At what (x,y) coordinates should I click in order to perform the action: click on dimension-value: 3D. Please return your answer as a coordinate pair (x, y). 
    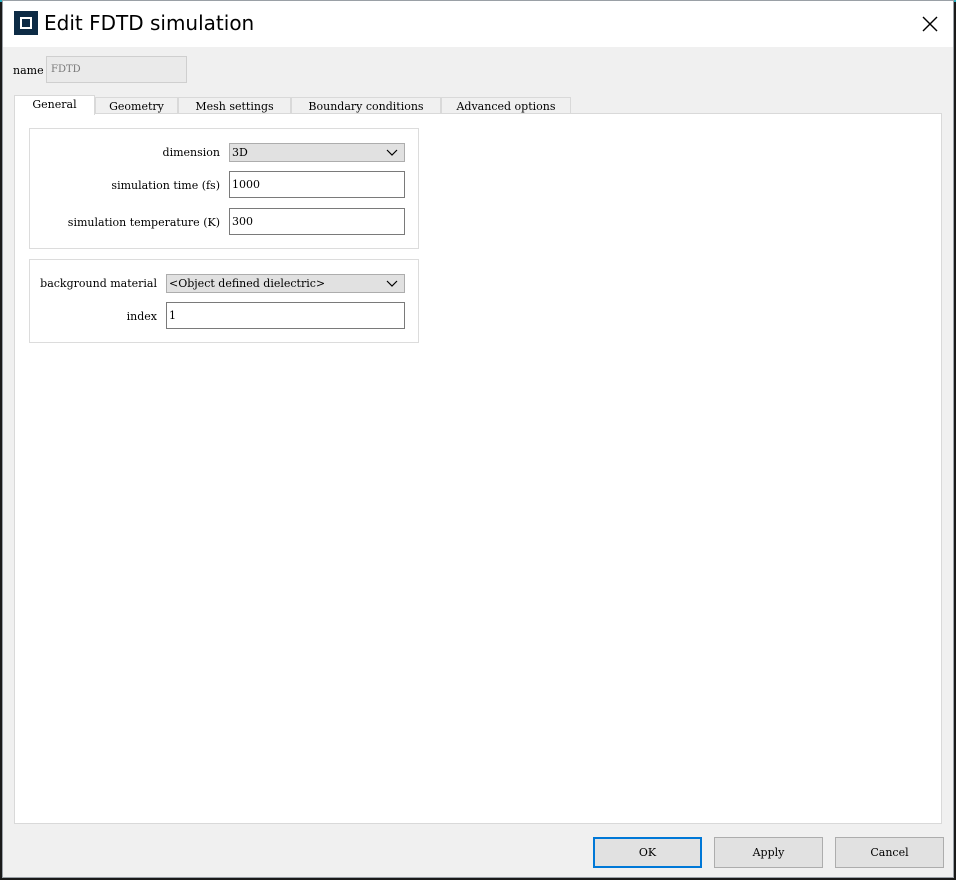
    Looking at the image, I should click on (240, 152).